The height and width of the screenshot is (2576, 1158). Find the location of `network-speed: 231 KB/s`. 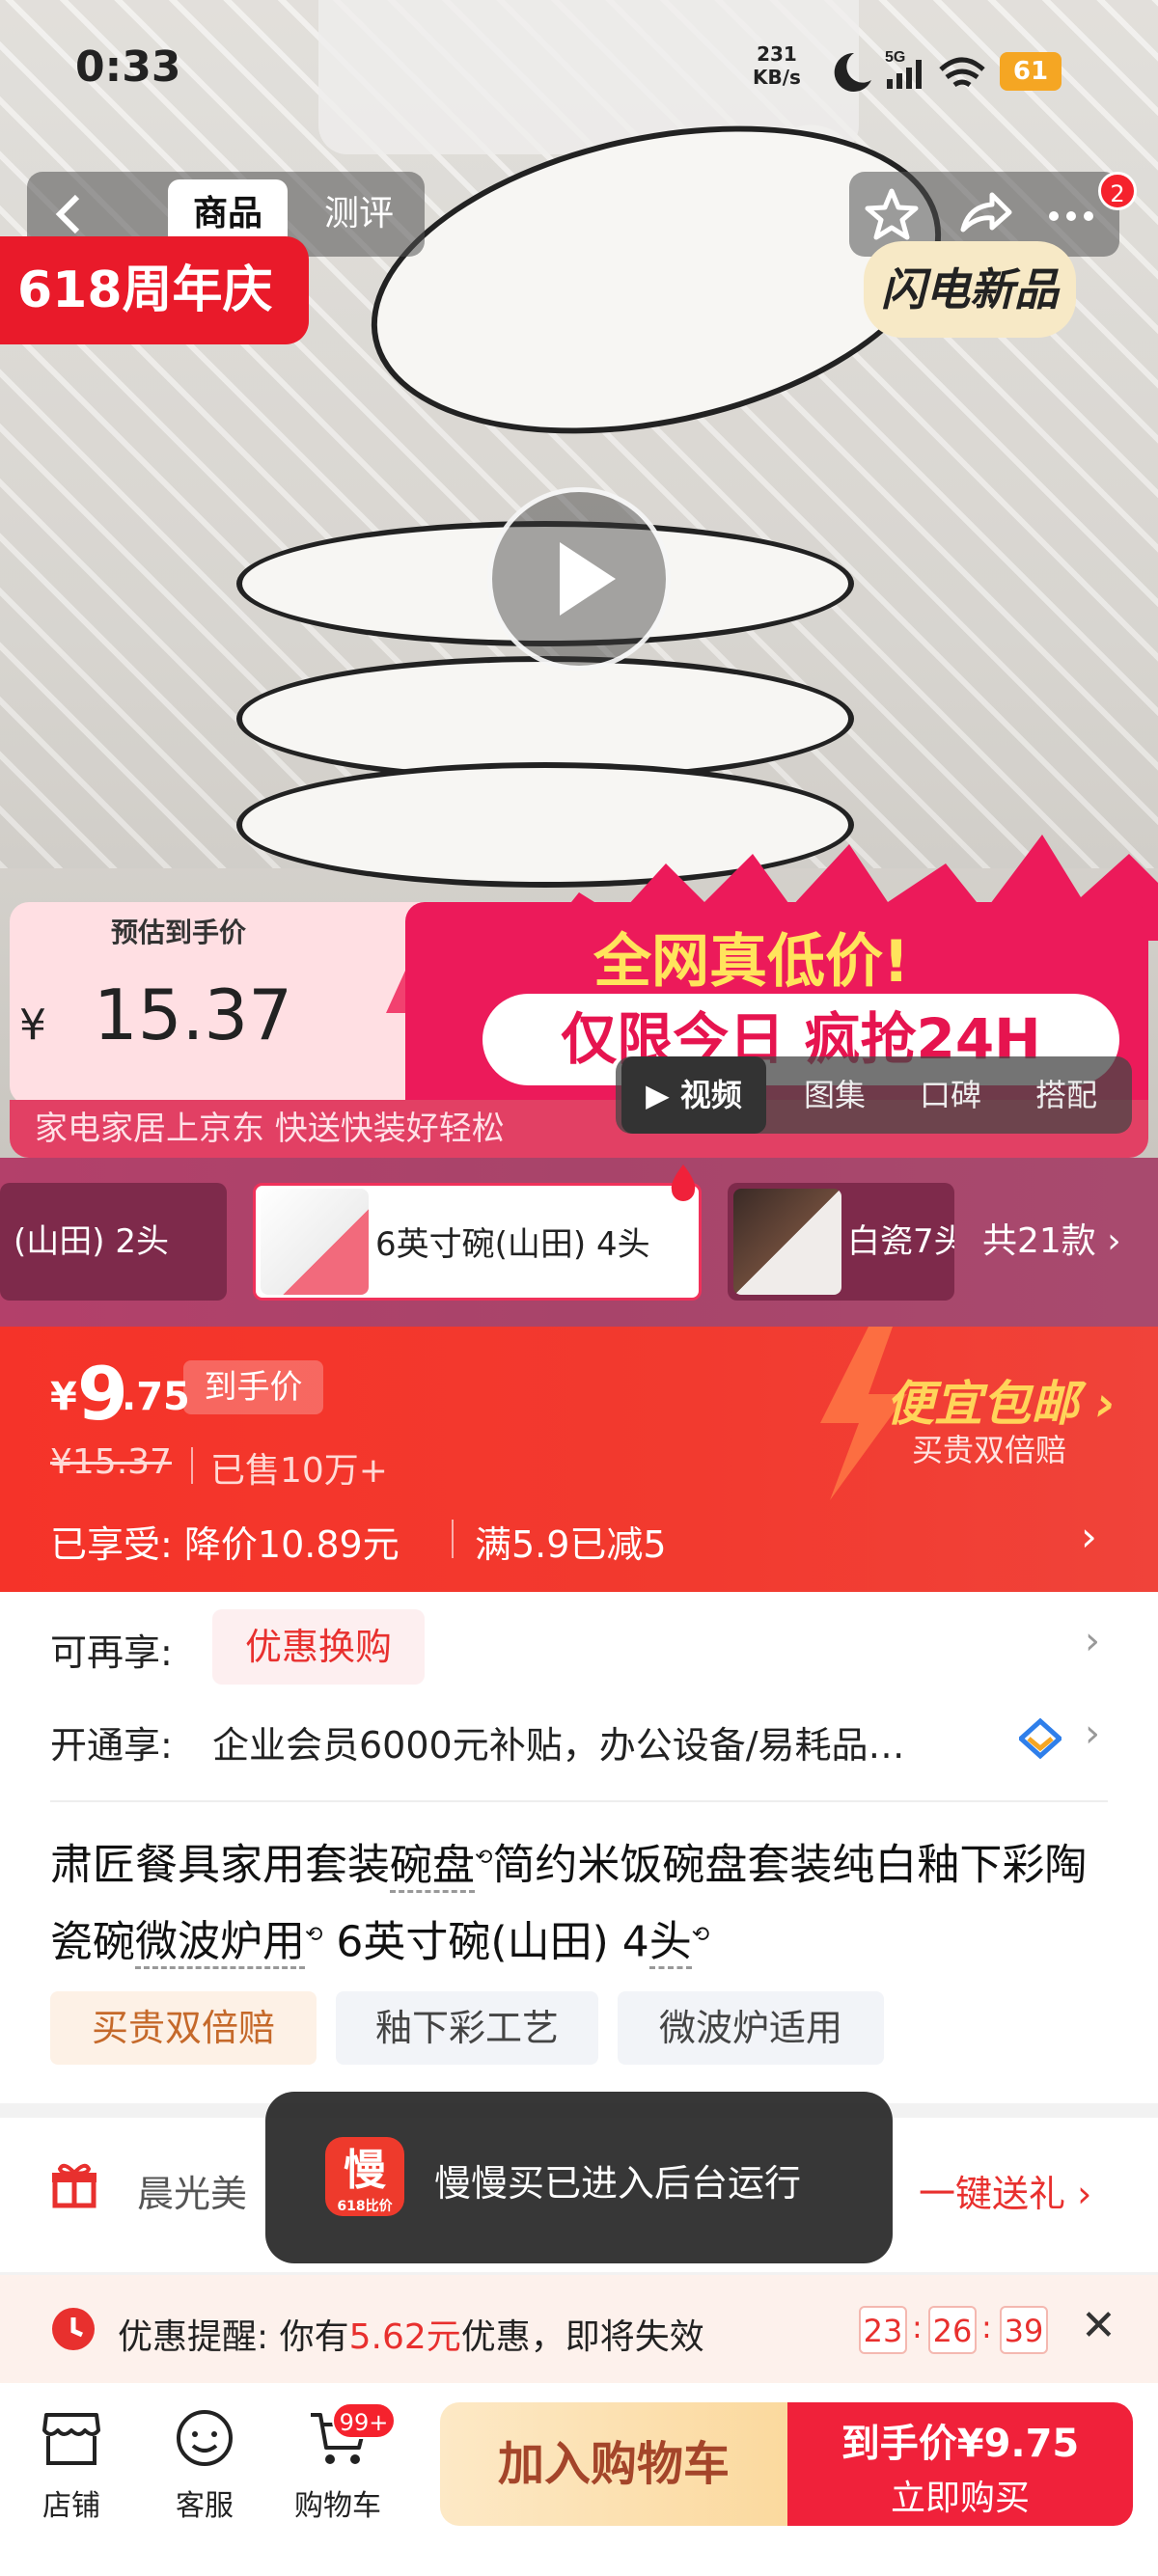

network-speed: 231 KB/s is located at coordinates (777, 65).